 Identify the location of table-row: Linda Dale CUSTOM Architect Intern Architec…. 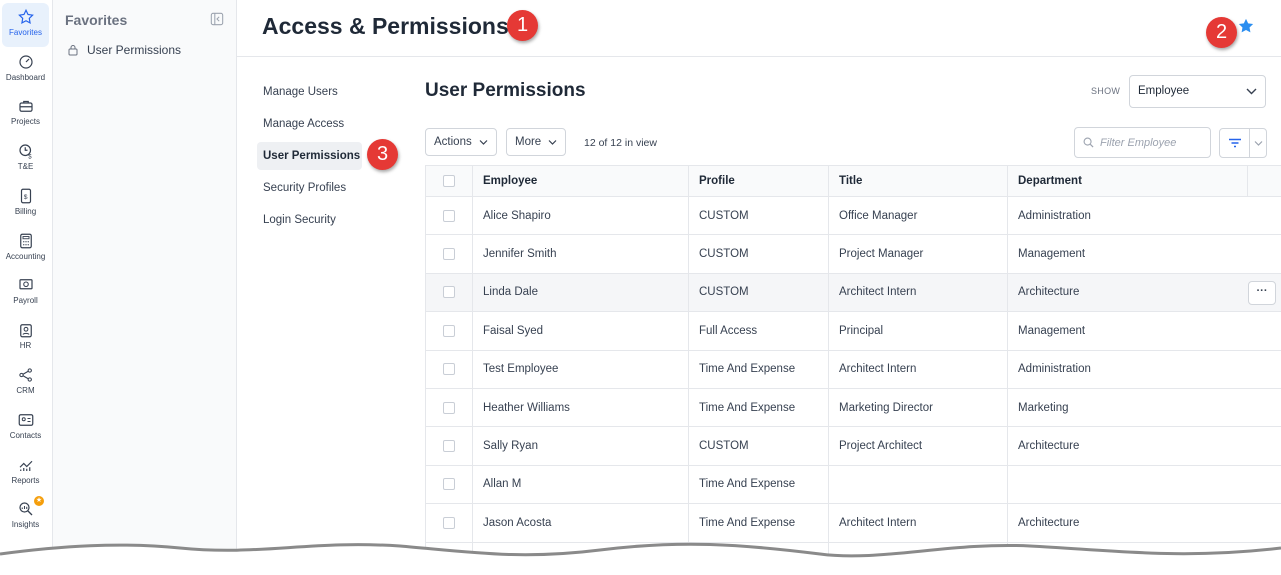
(853, 293).